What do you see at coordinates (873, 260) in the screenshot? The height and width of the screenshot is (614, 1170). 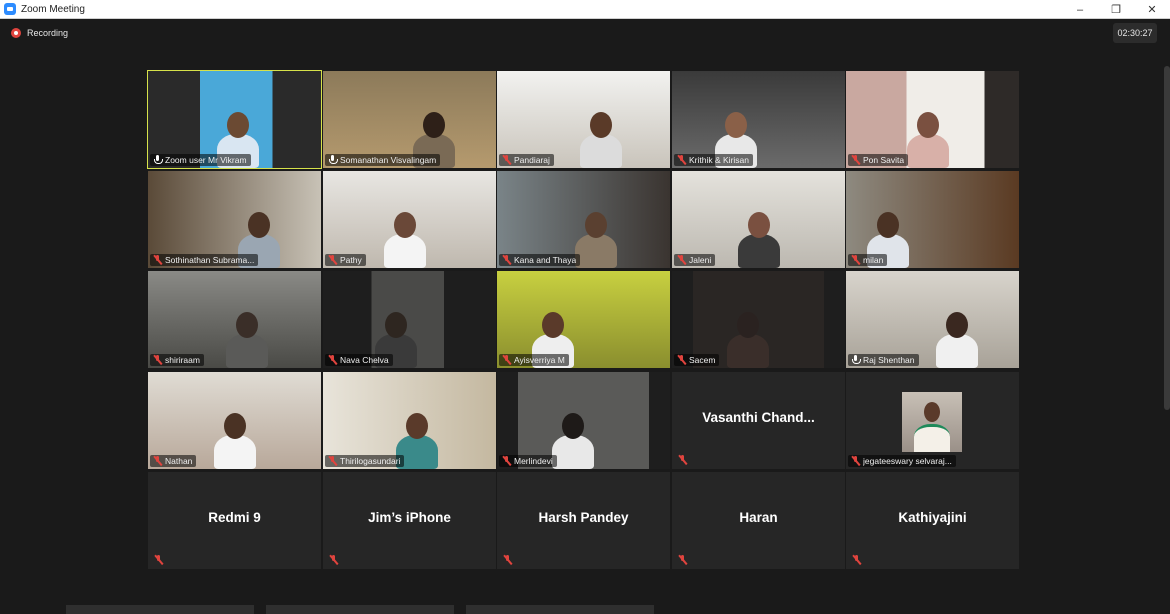 I see `participant-name: milan` at bounding box center [873, 260].